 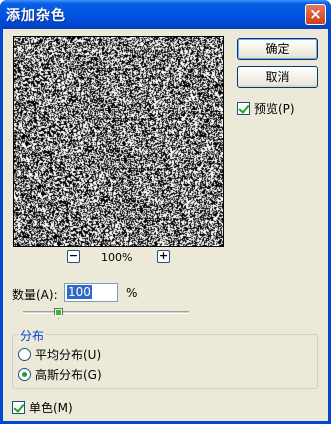 I want to click on preview-checkbox-row: 预览(P), so click(x=266, y=108).